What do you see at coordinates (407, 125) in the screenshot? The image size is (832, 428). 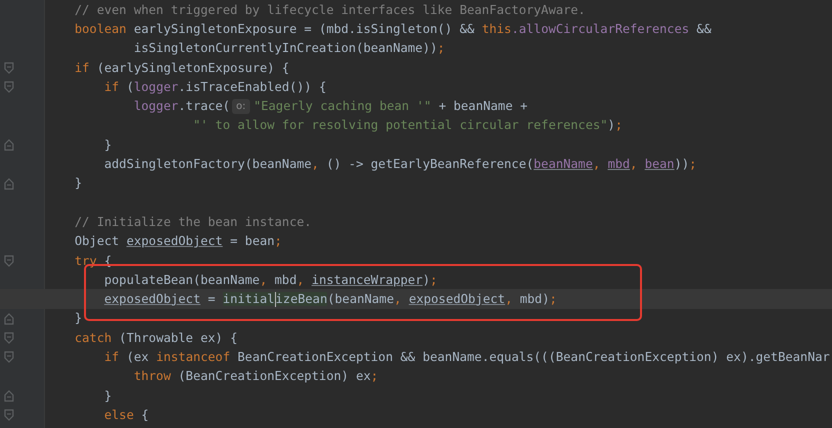 I see `code-text: "' to allow for resolving potential circular references");` at bounding box center [407, 125].